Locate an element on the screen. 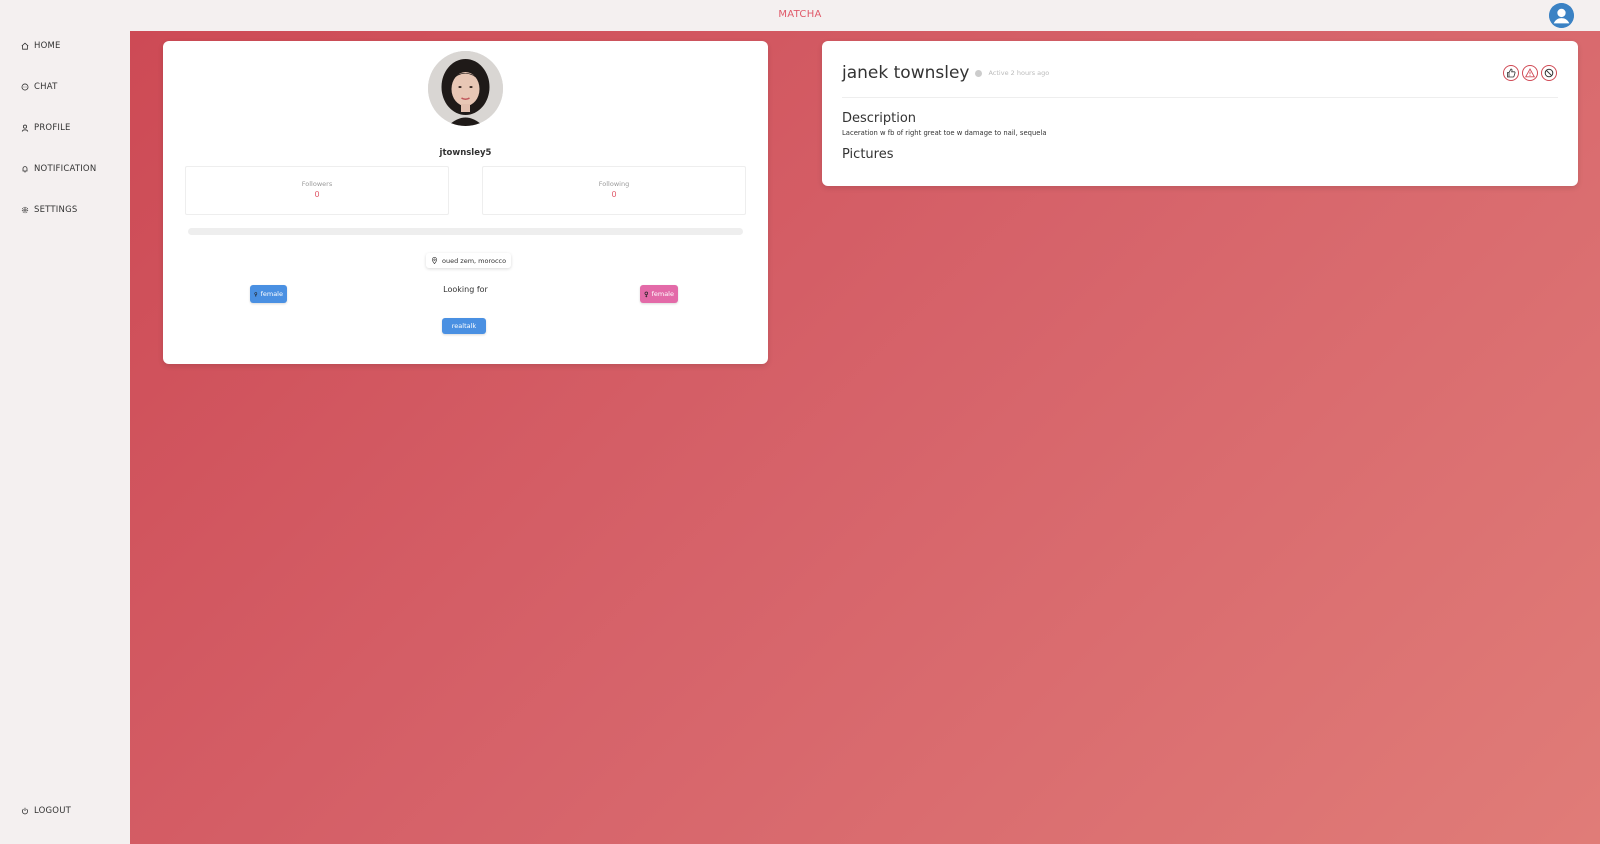  profile-actions is located at coordinates (1530, 73).